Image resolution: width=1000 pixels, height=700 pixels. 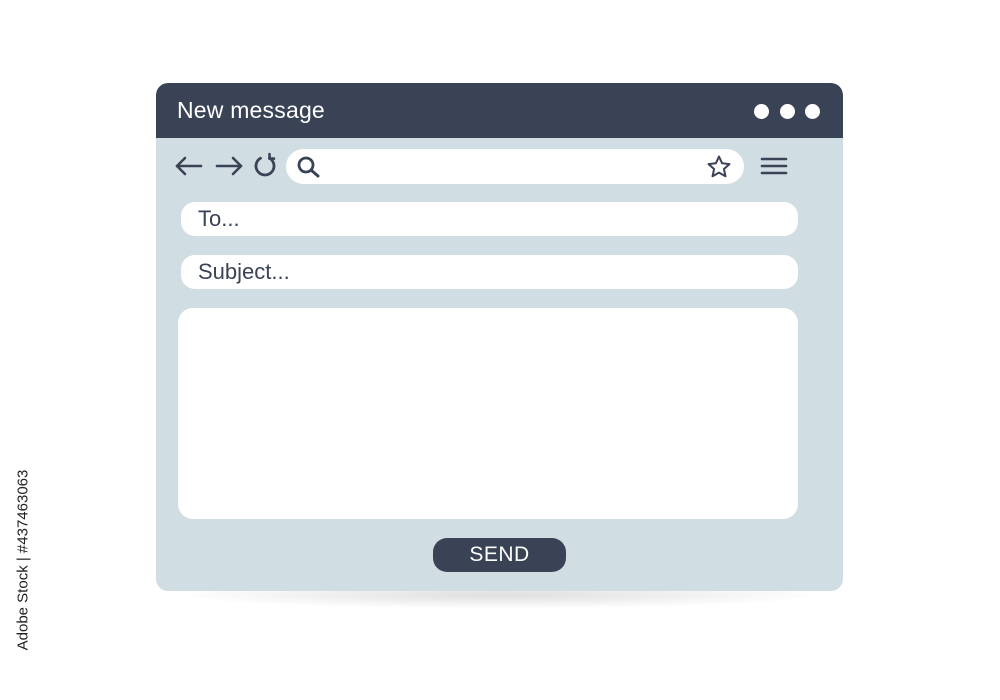 I want to click on back-button, so click(x=189, y=166).